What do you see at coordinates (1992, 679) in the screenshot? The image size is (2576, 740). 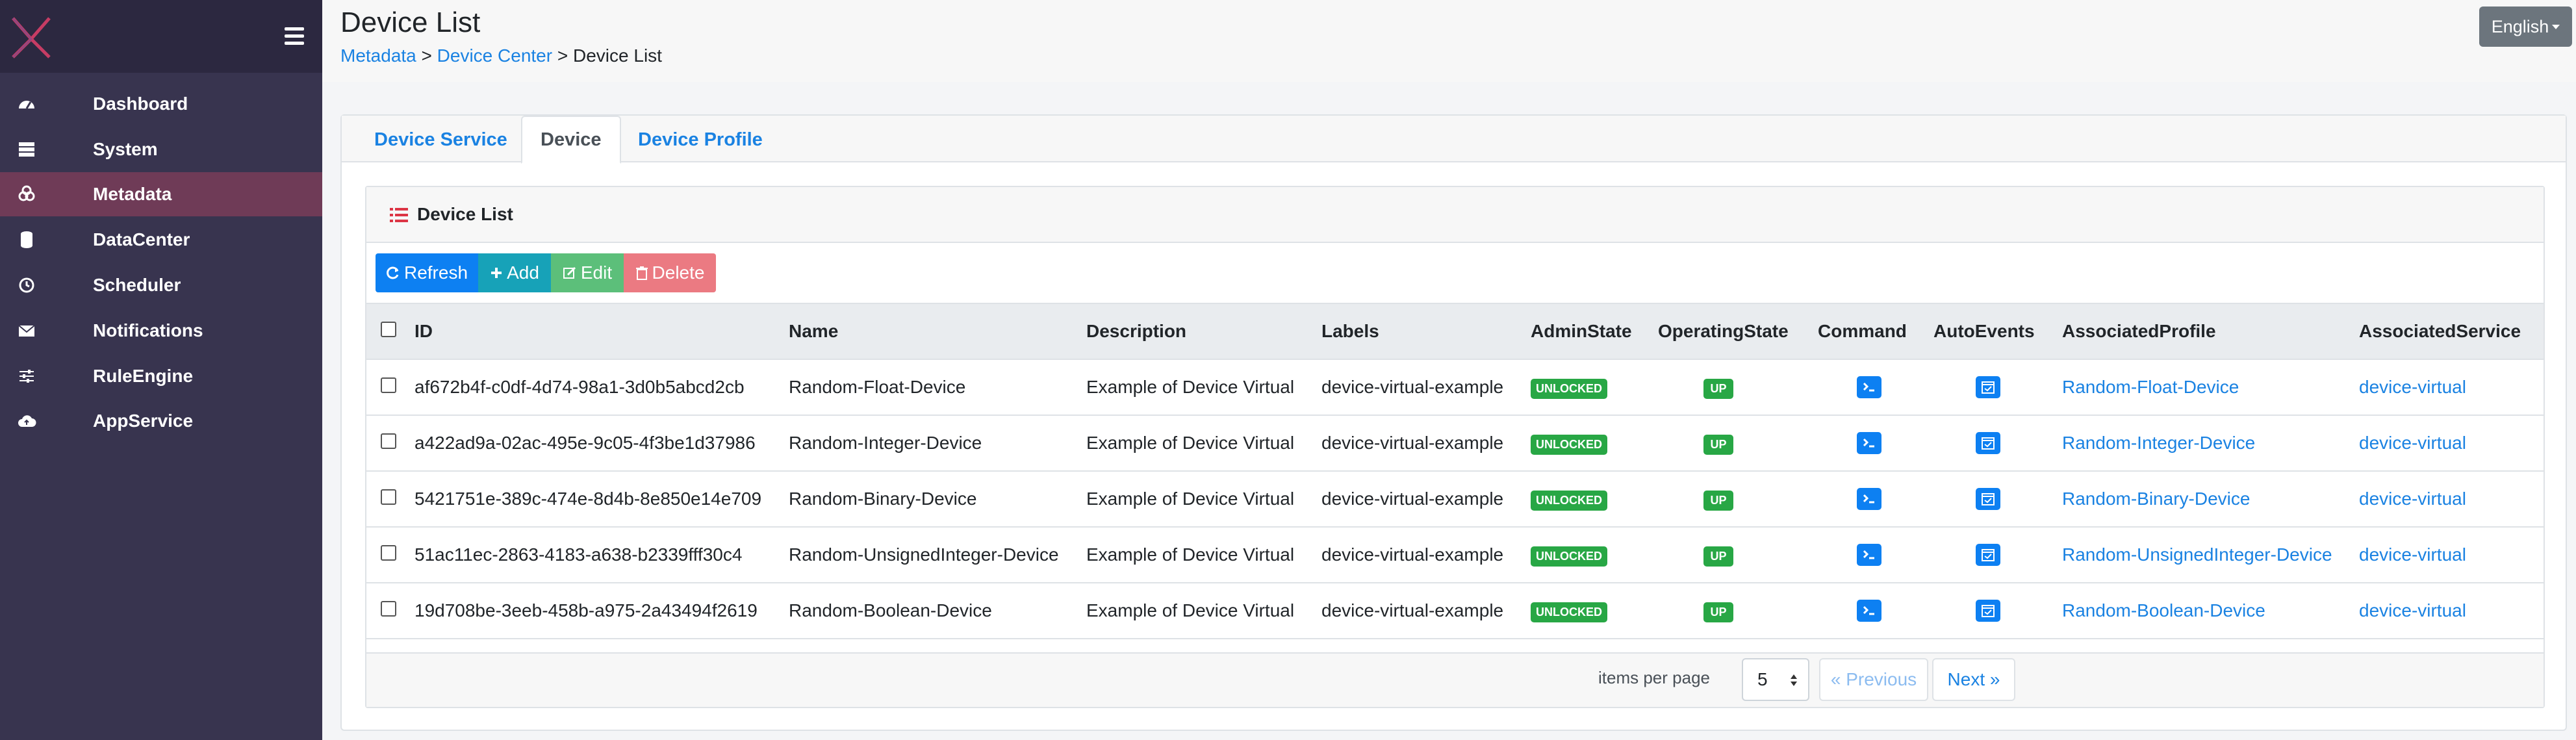 I see `double-chevron-right-icon: »` at bounding box center [1992, 679].